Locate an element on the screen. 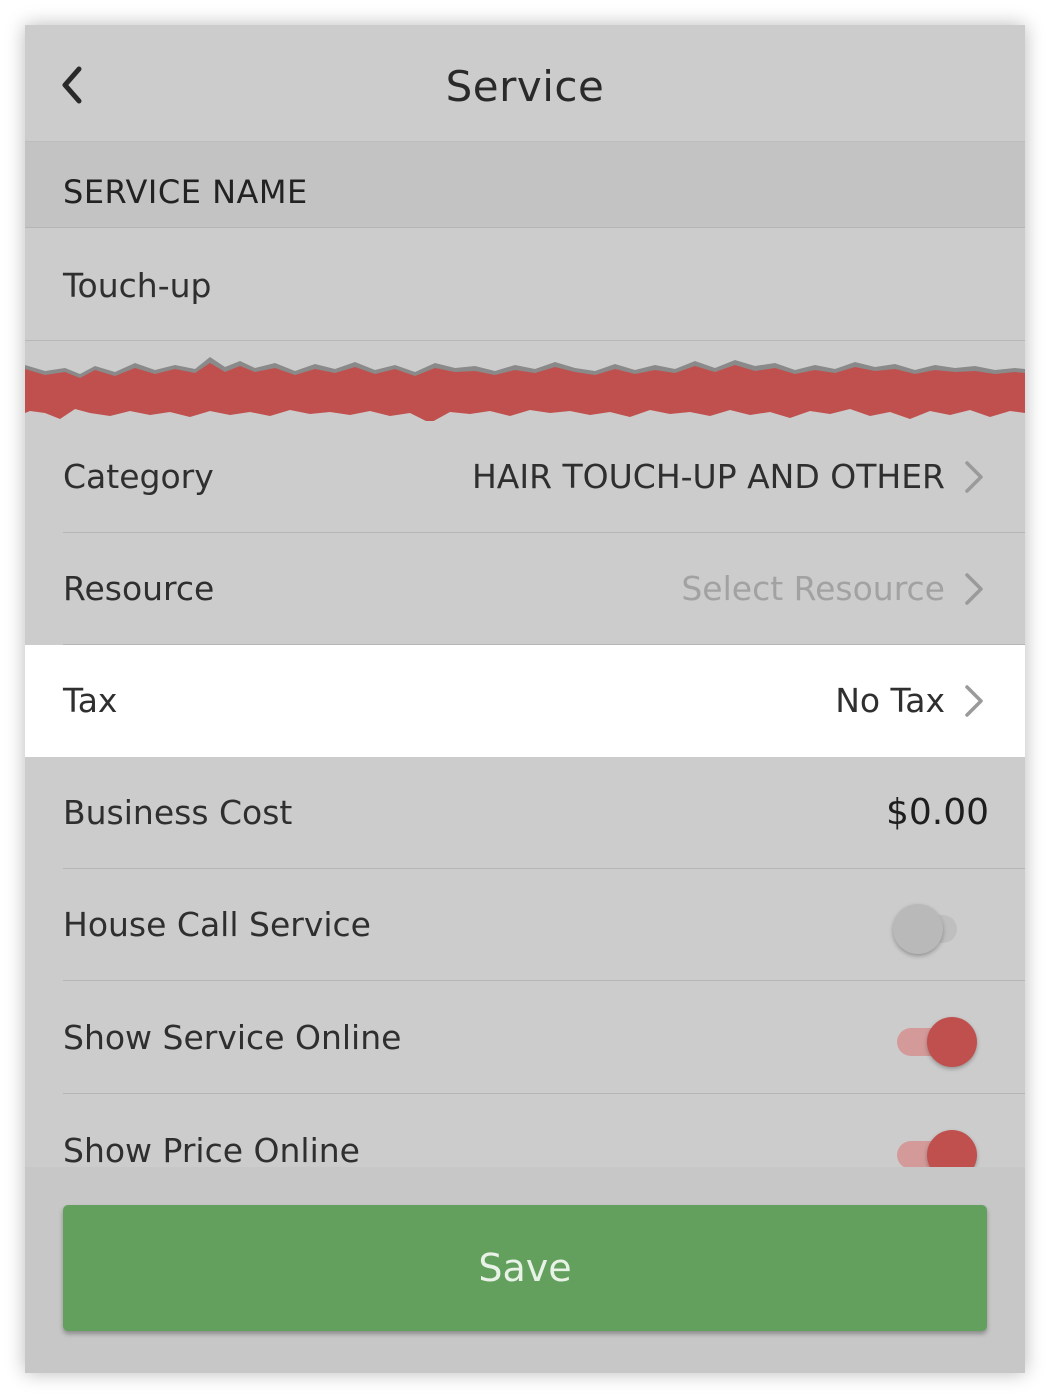  save-button: Save is located at coordinates (525, 1268).